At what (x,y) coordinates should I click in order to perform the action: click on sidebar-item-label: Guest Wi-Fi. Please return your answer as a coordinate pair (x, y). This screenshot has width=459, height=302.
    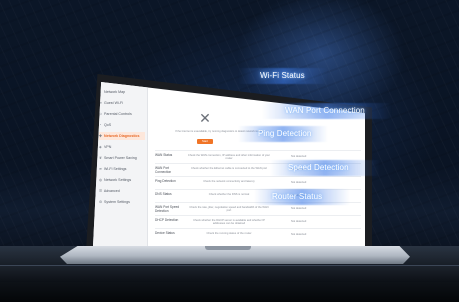
    Looking at the image, I should click on (113, 103).